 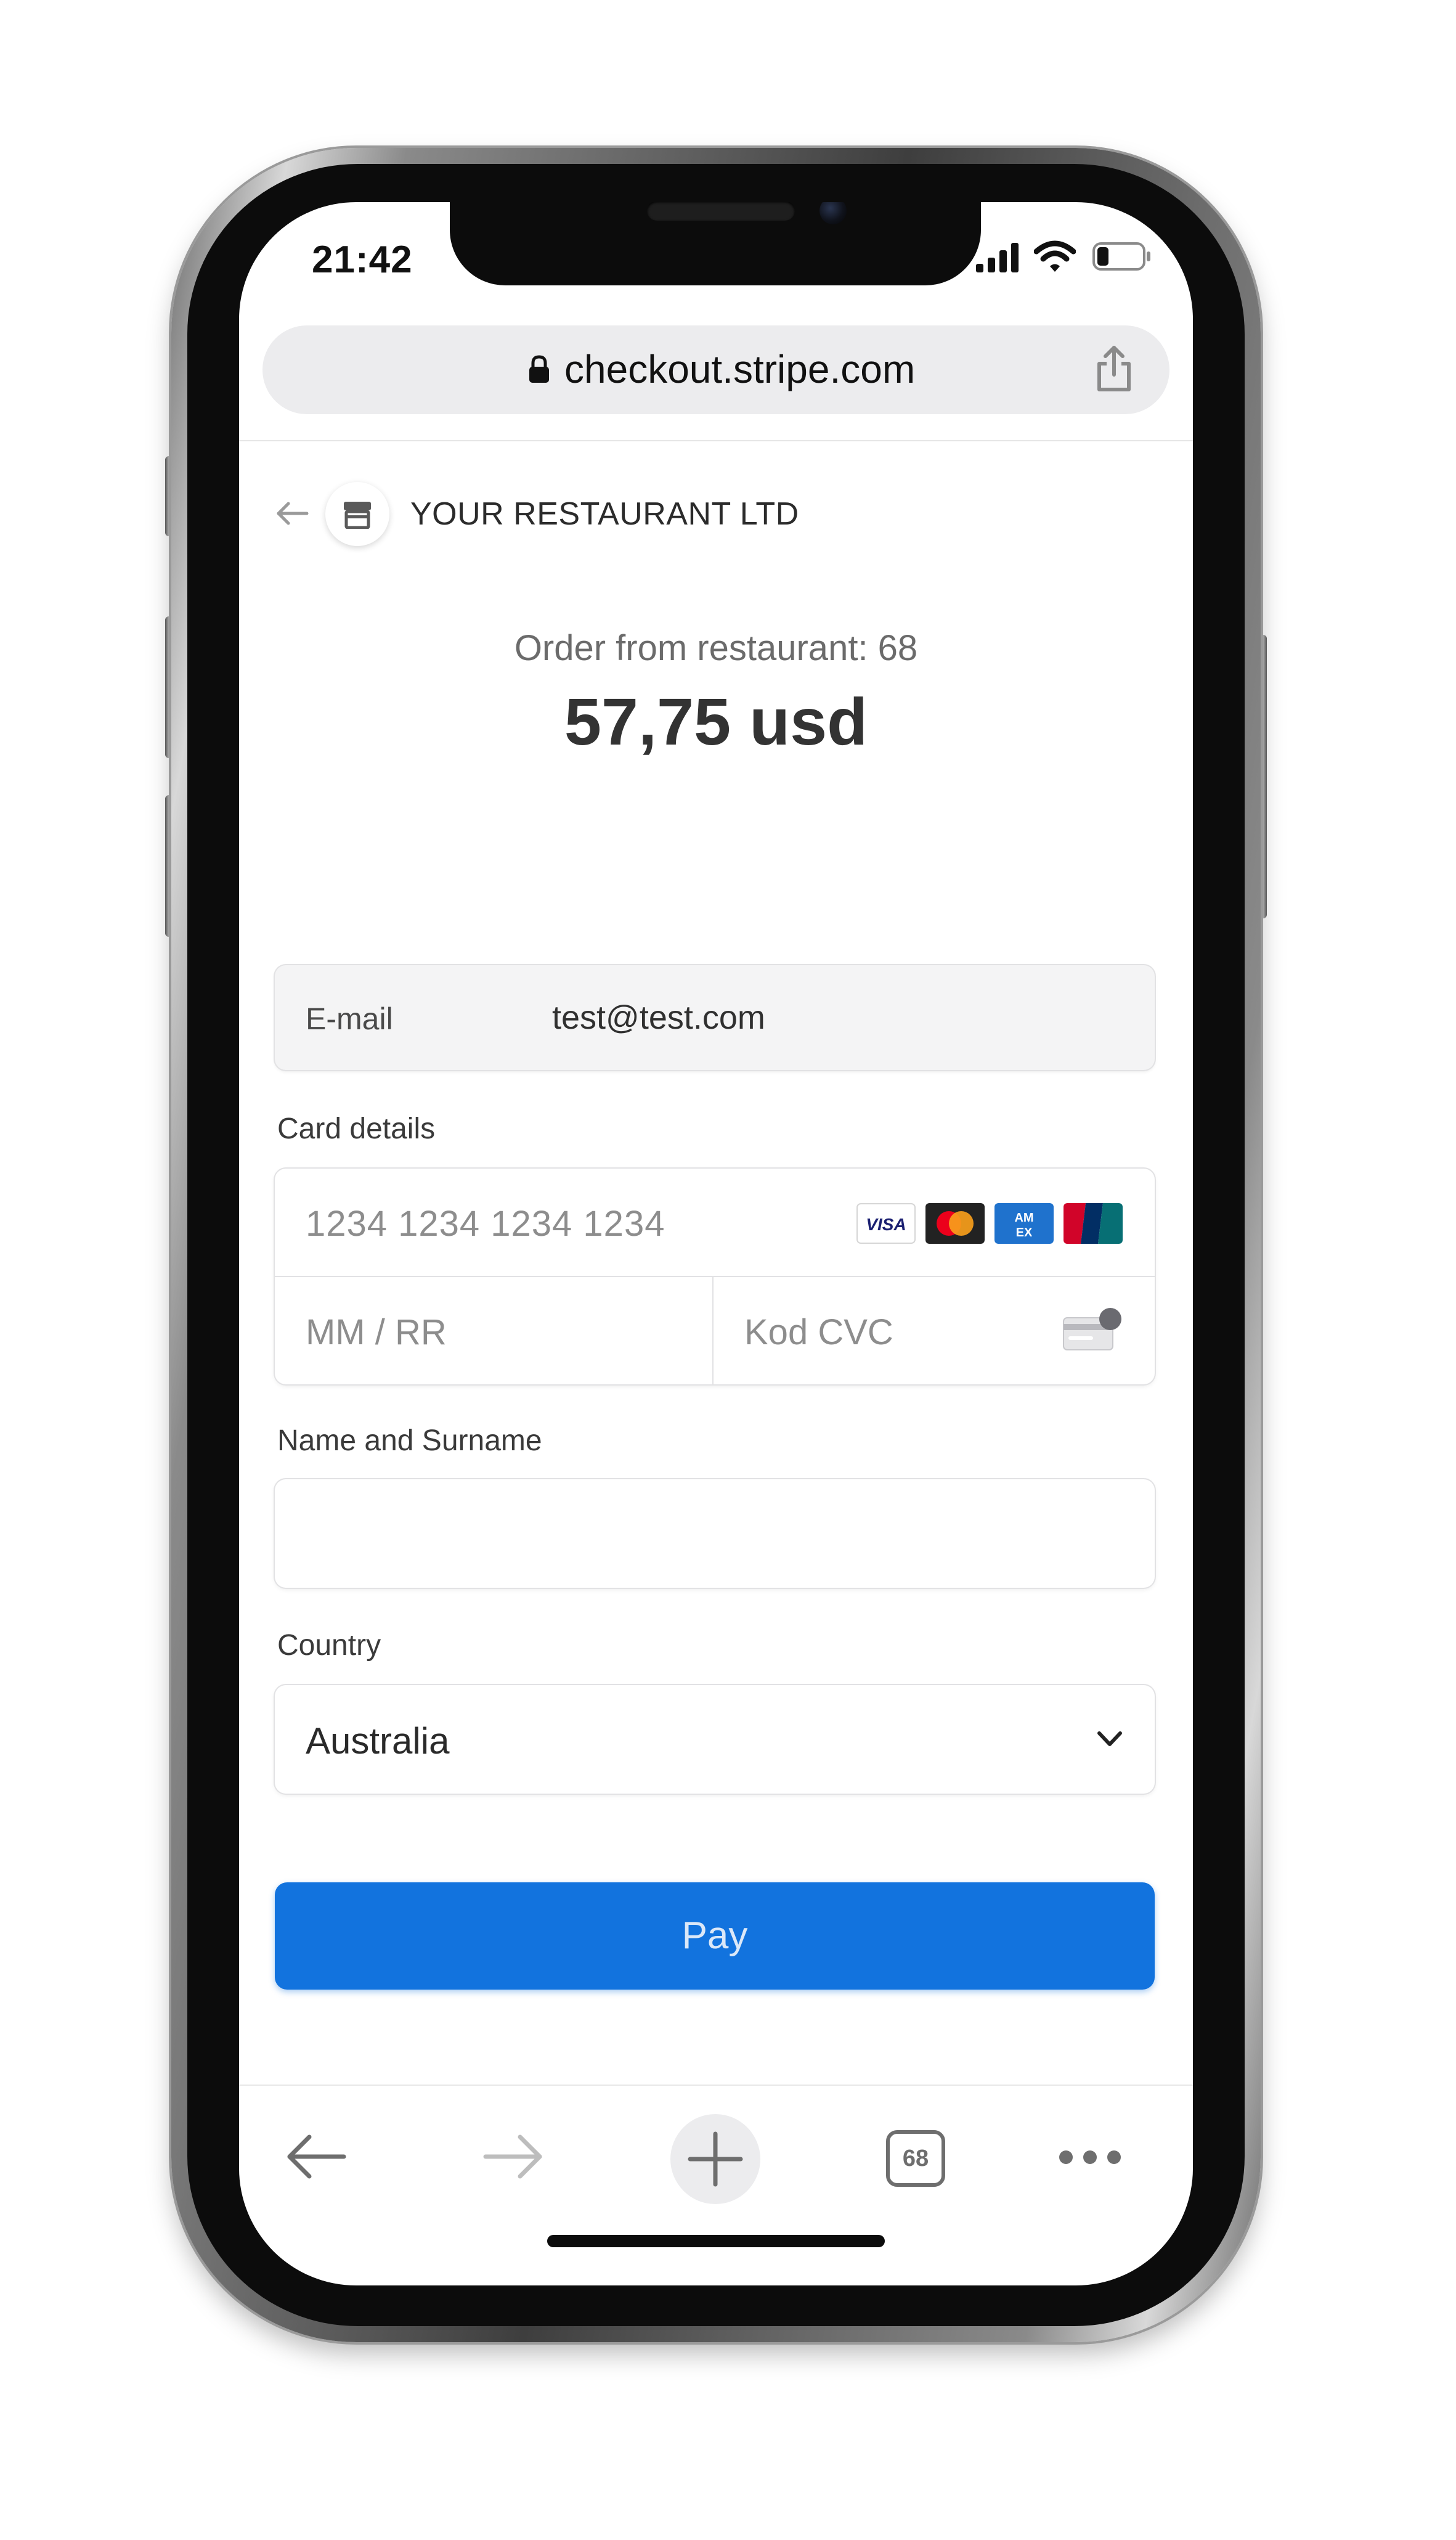 I want to click on more-dots-icon, so click(x=1090, y=2157).